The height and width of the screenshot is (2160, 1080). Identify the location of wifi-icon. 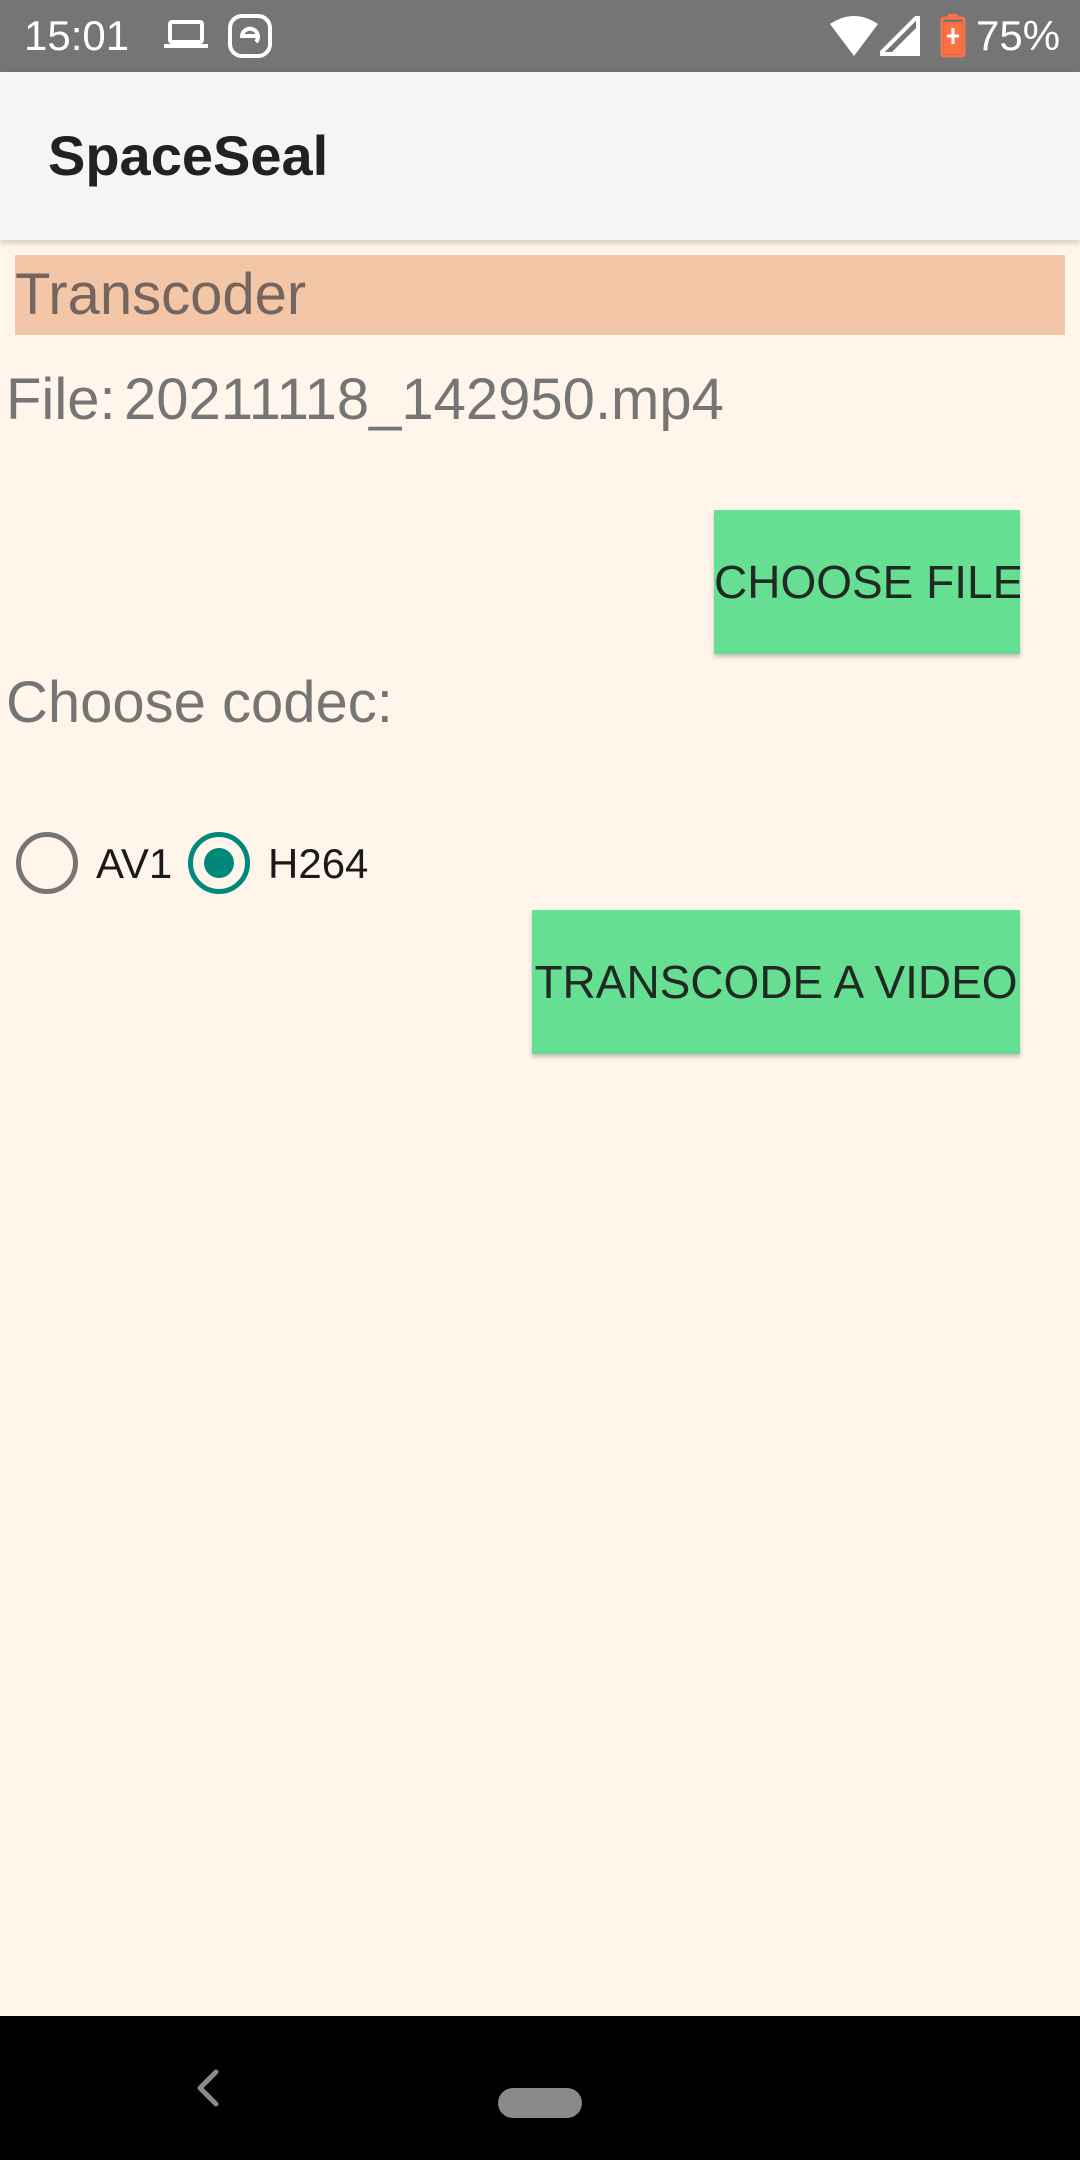
(854, 38).